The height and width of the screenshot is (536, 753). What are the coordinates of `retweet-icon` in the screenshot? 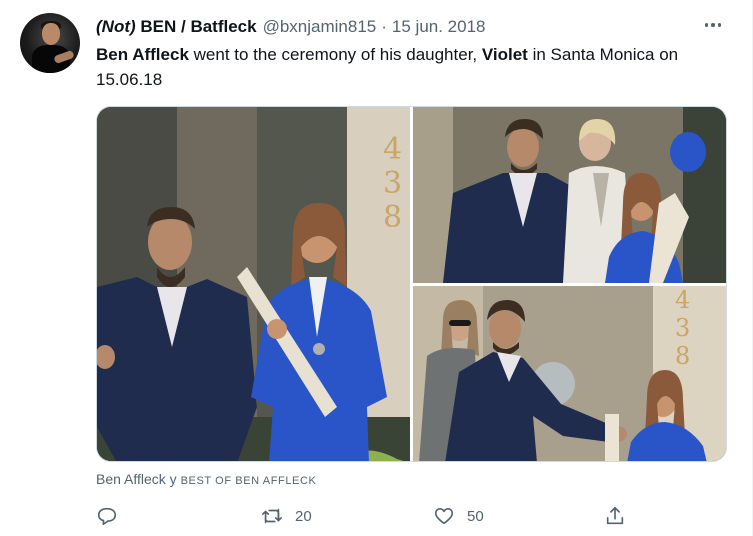 It's located at (272, 516).